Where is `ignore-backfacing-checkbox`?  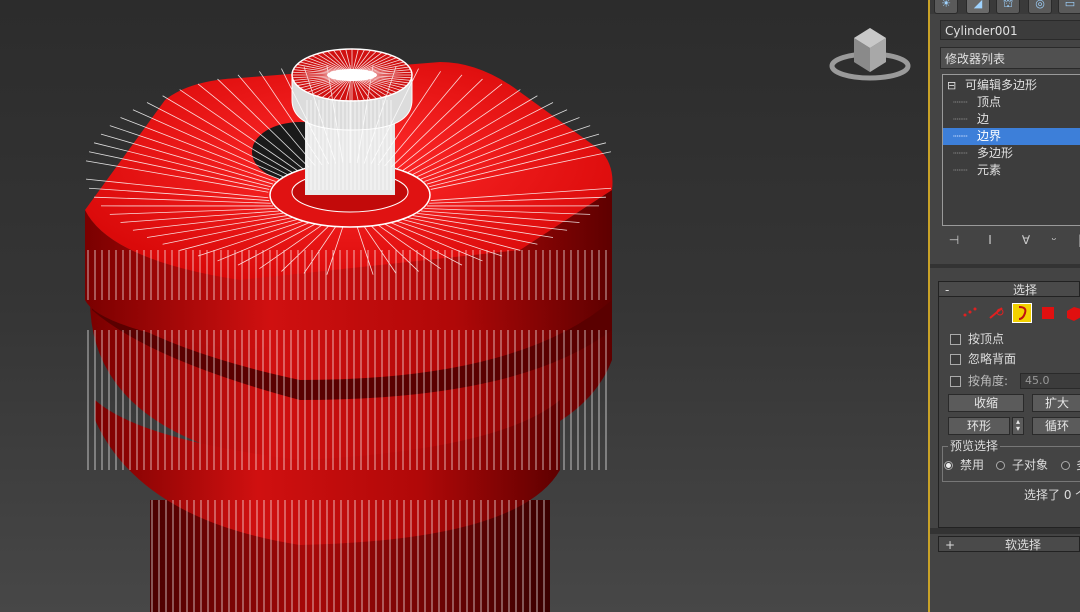
ignore-backfacing-checkbox is located at coordinates (955, 359).